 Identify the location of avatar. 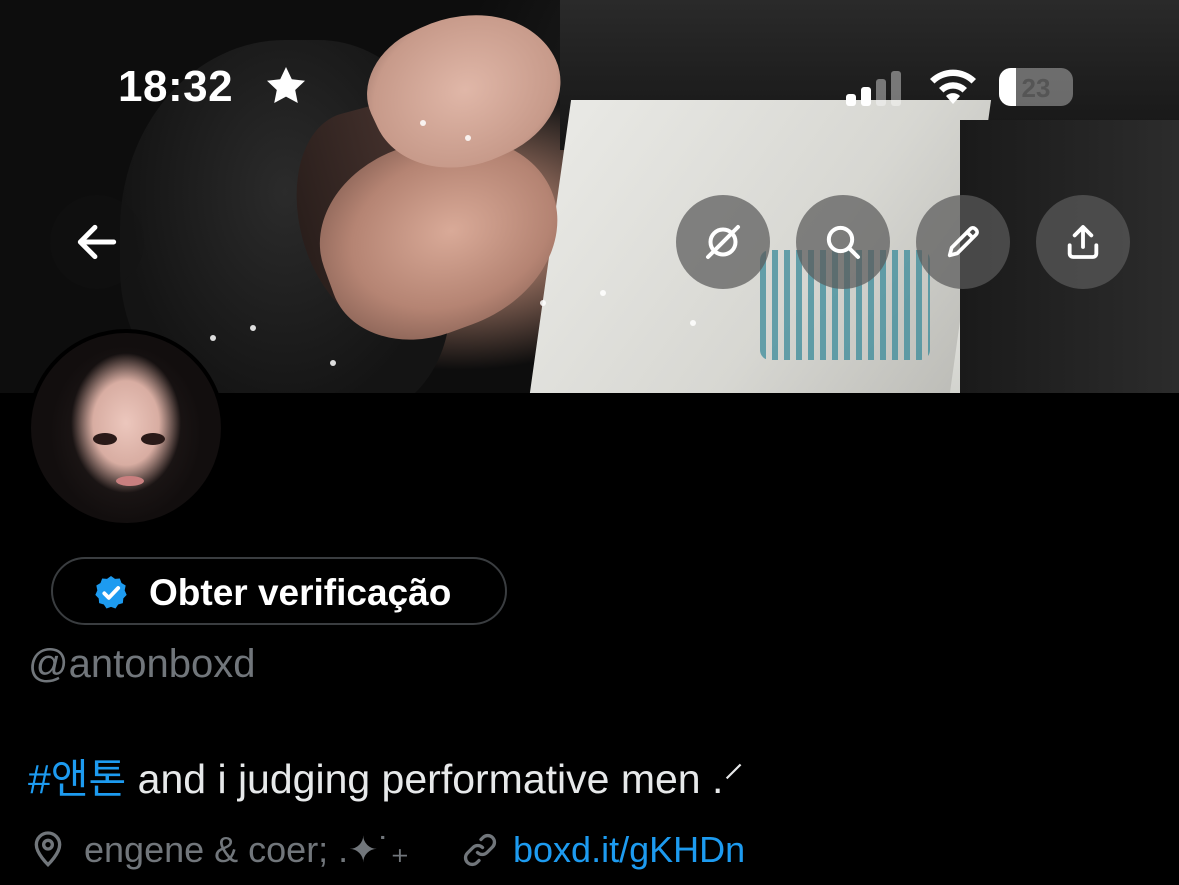
(126, 428).